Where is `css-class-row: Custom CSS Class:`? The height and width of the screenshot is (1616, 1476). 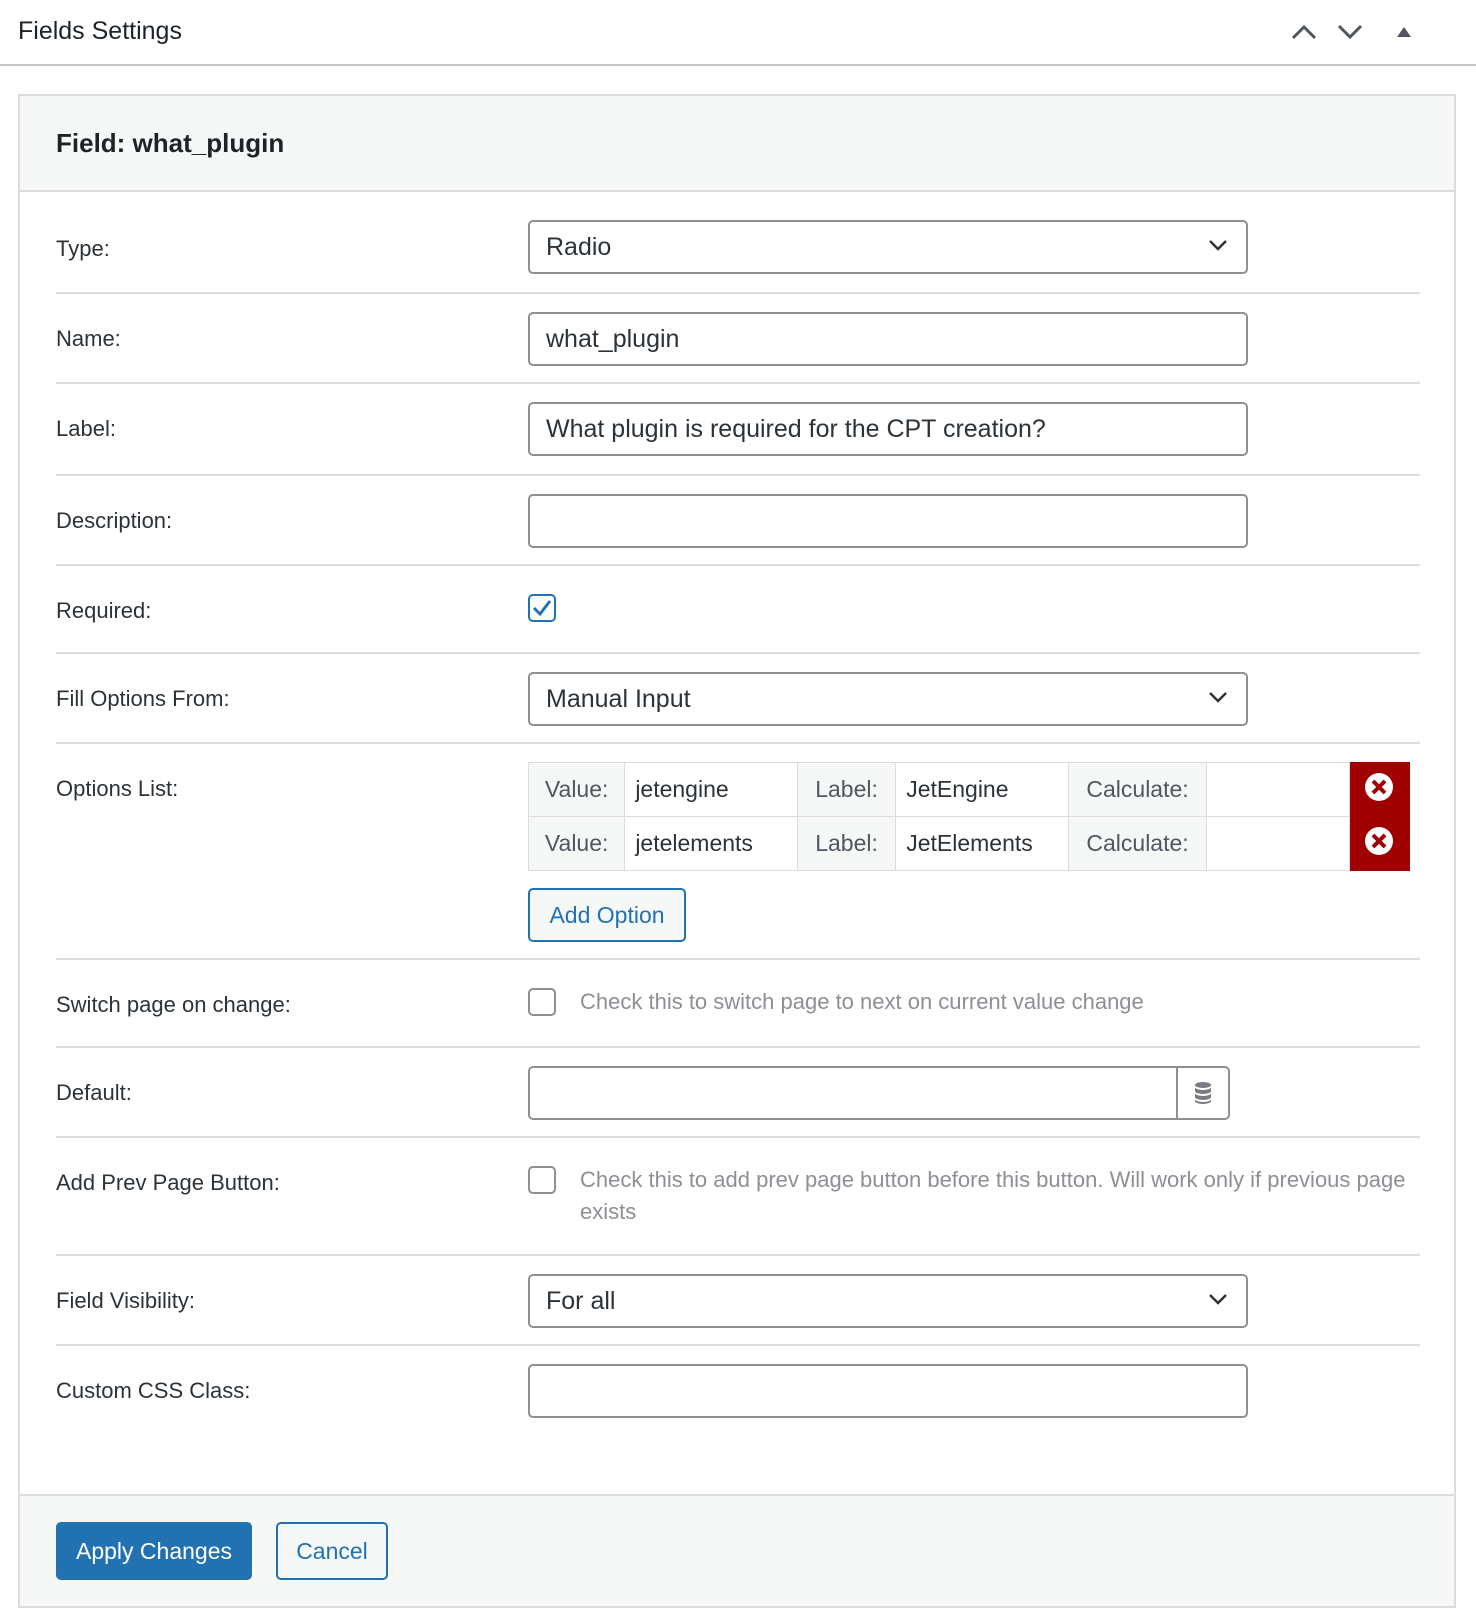
css-class-row: Custom CSS Class: is located at coordinates (738, 1420).